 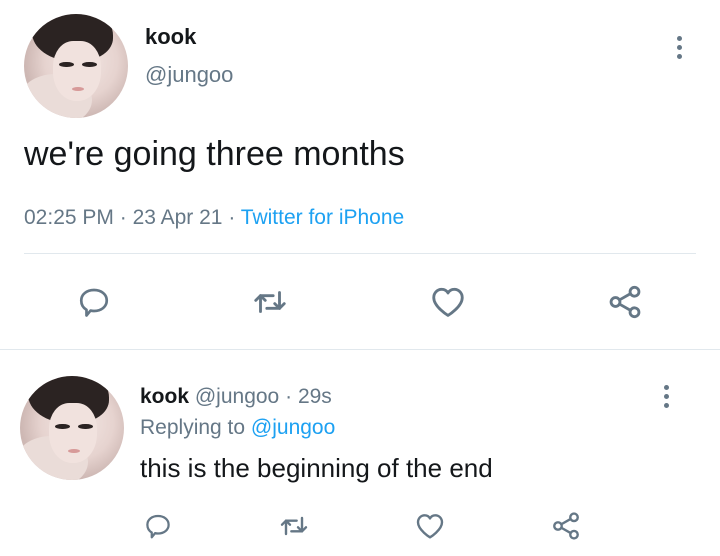 I want to click on divider, so click(x=360, y=253).